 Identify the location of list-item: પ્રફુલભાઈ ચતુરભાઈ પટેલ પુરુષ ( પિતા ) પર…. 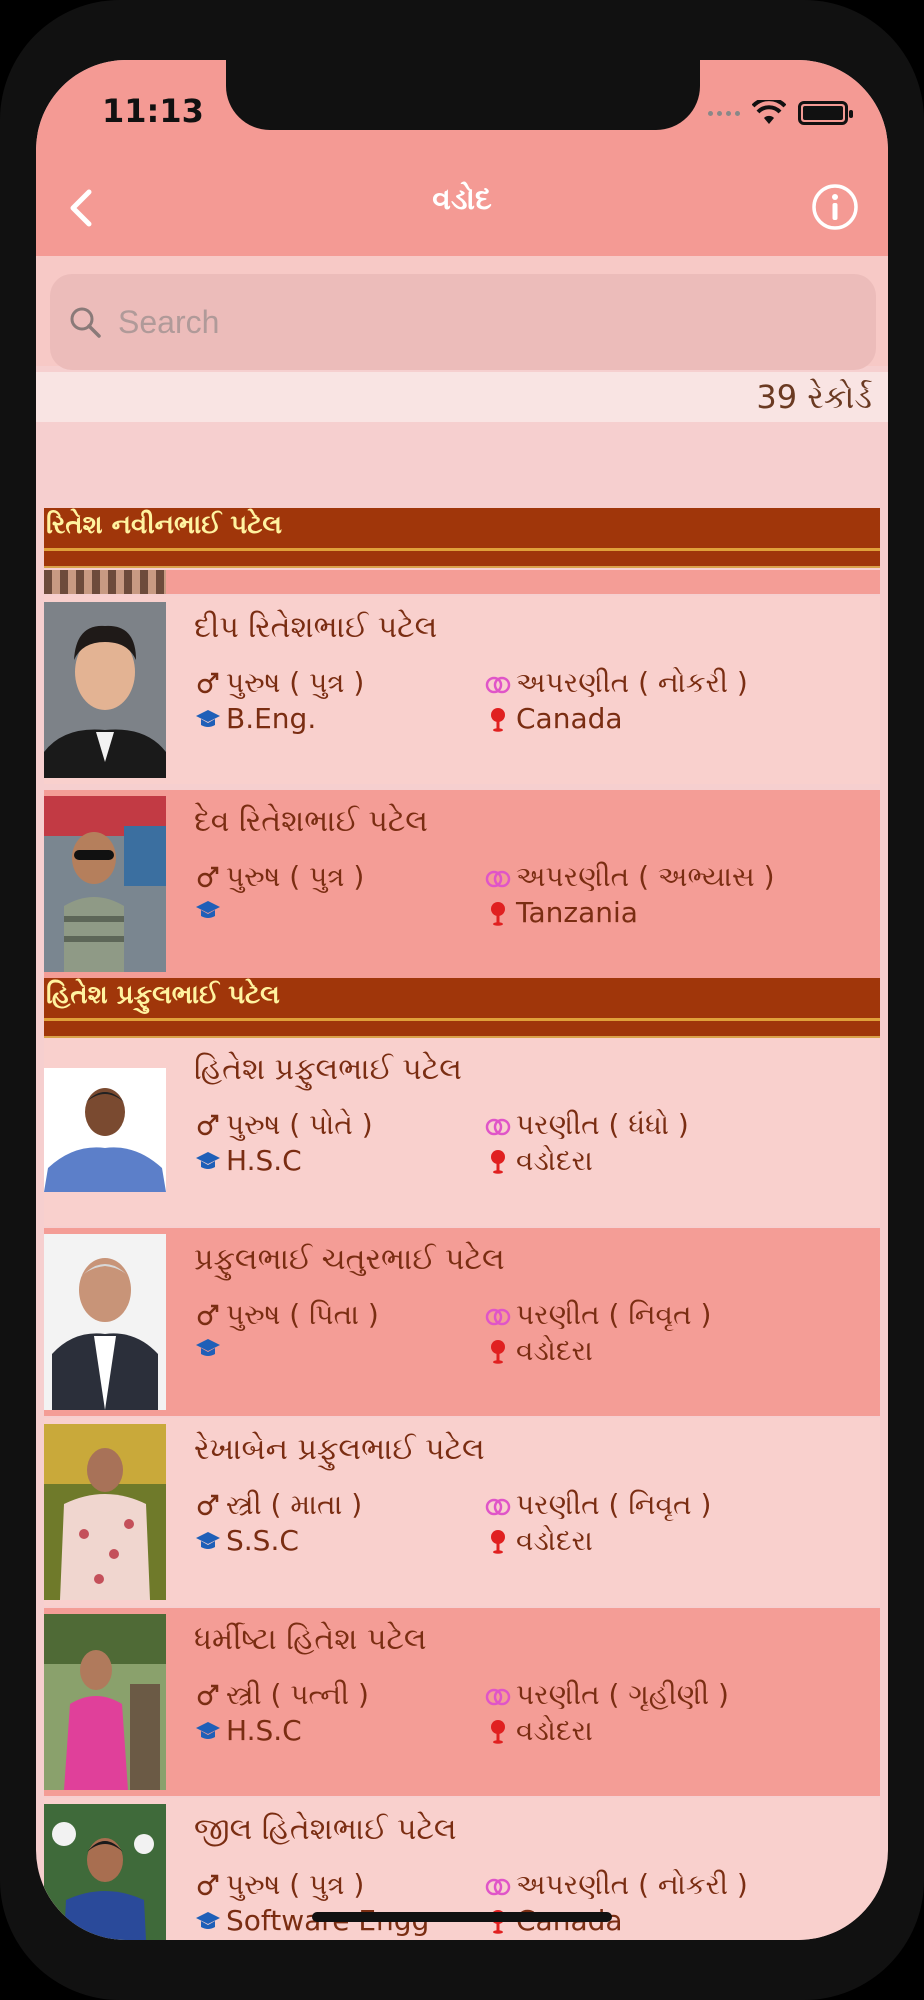
(462, 1322).